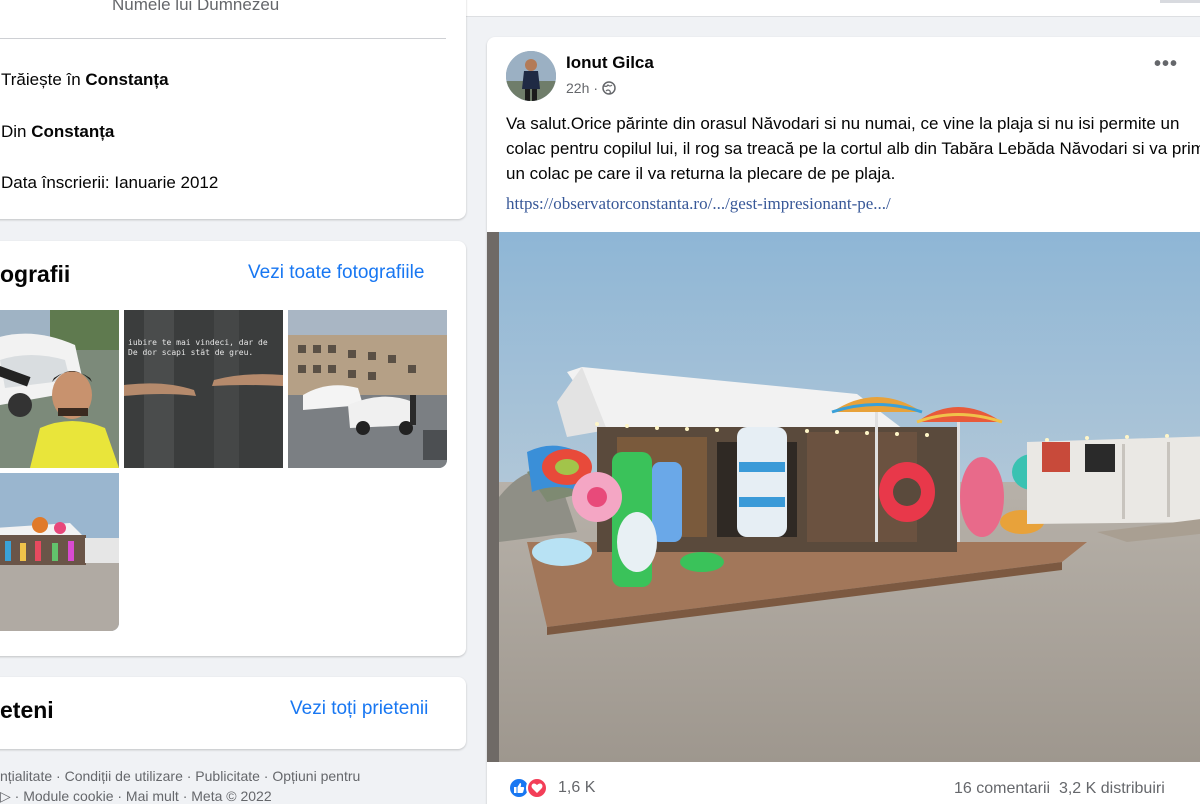 The image size is (1200, 804). Describe the element at coordinates (233, 713) in the screenshot. I see `friends-card: eteni Vezi toți prietenii` at that location.